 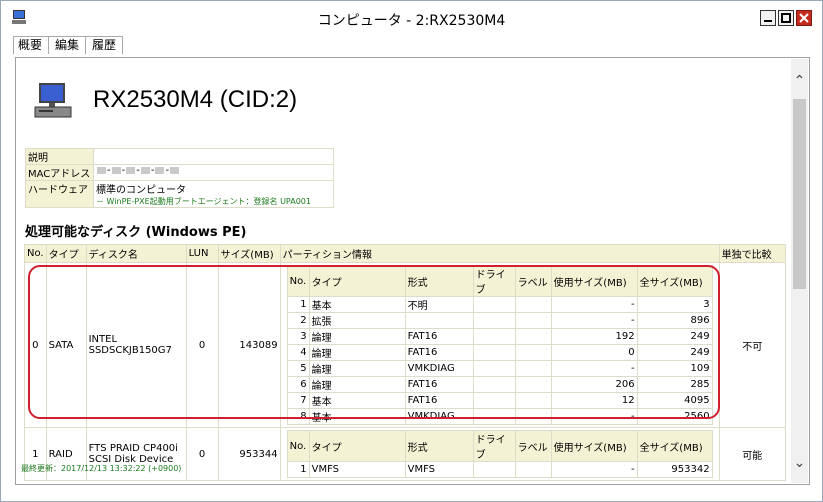 What do you see at coordinates (141, 190) in the screenshot?
I see `hardware-value: 標準のコンピュータ` at bounding box center [141, 190].